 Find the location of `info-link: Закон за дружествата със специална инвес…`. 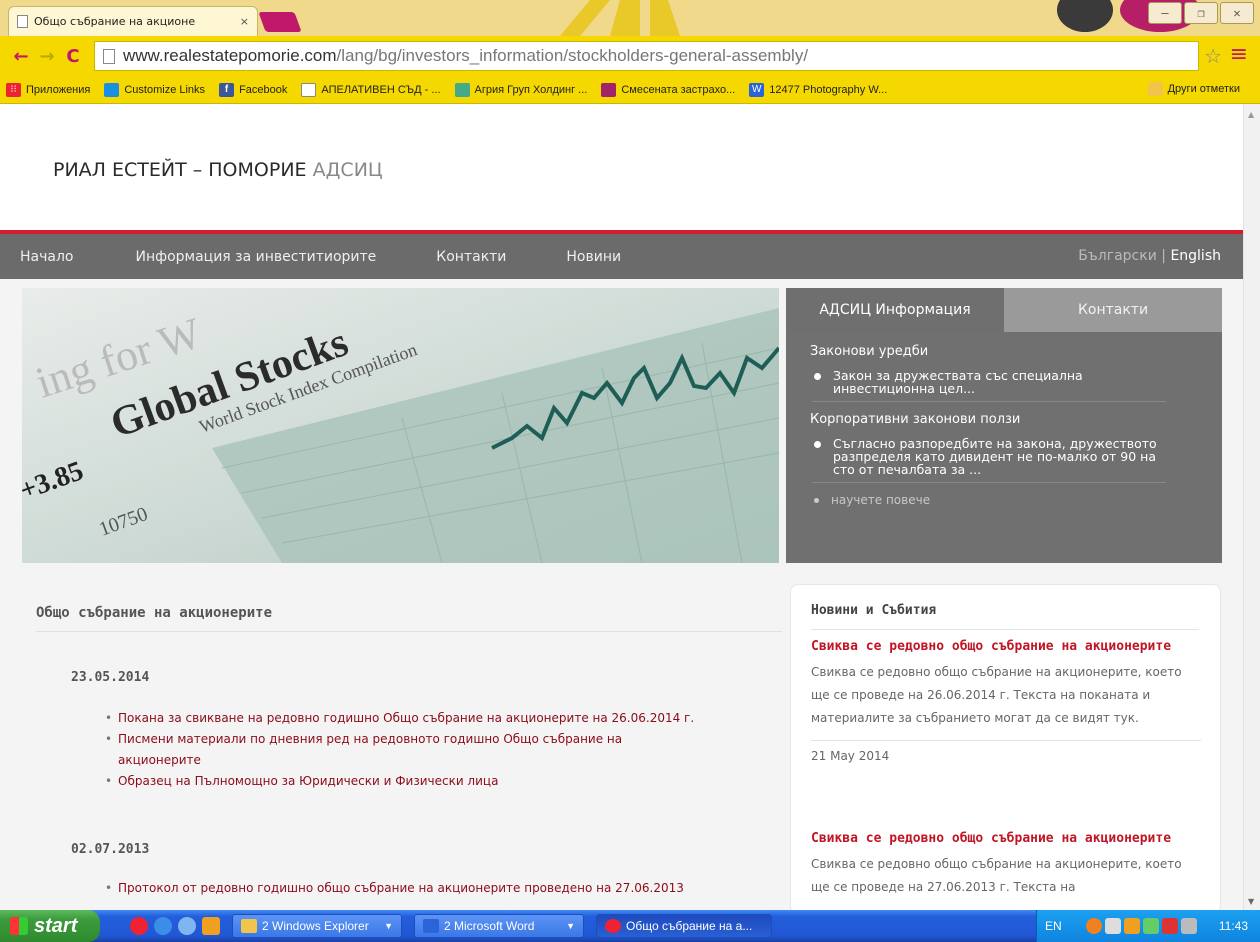

info-link: Закон за дружествата със специална инвес… is located at coordinates (989, 385).